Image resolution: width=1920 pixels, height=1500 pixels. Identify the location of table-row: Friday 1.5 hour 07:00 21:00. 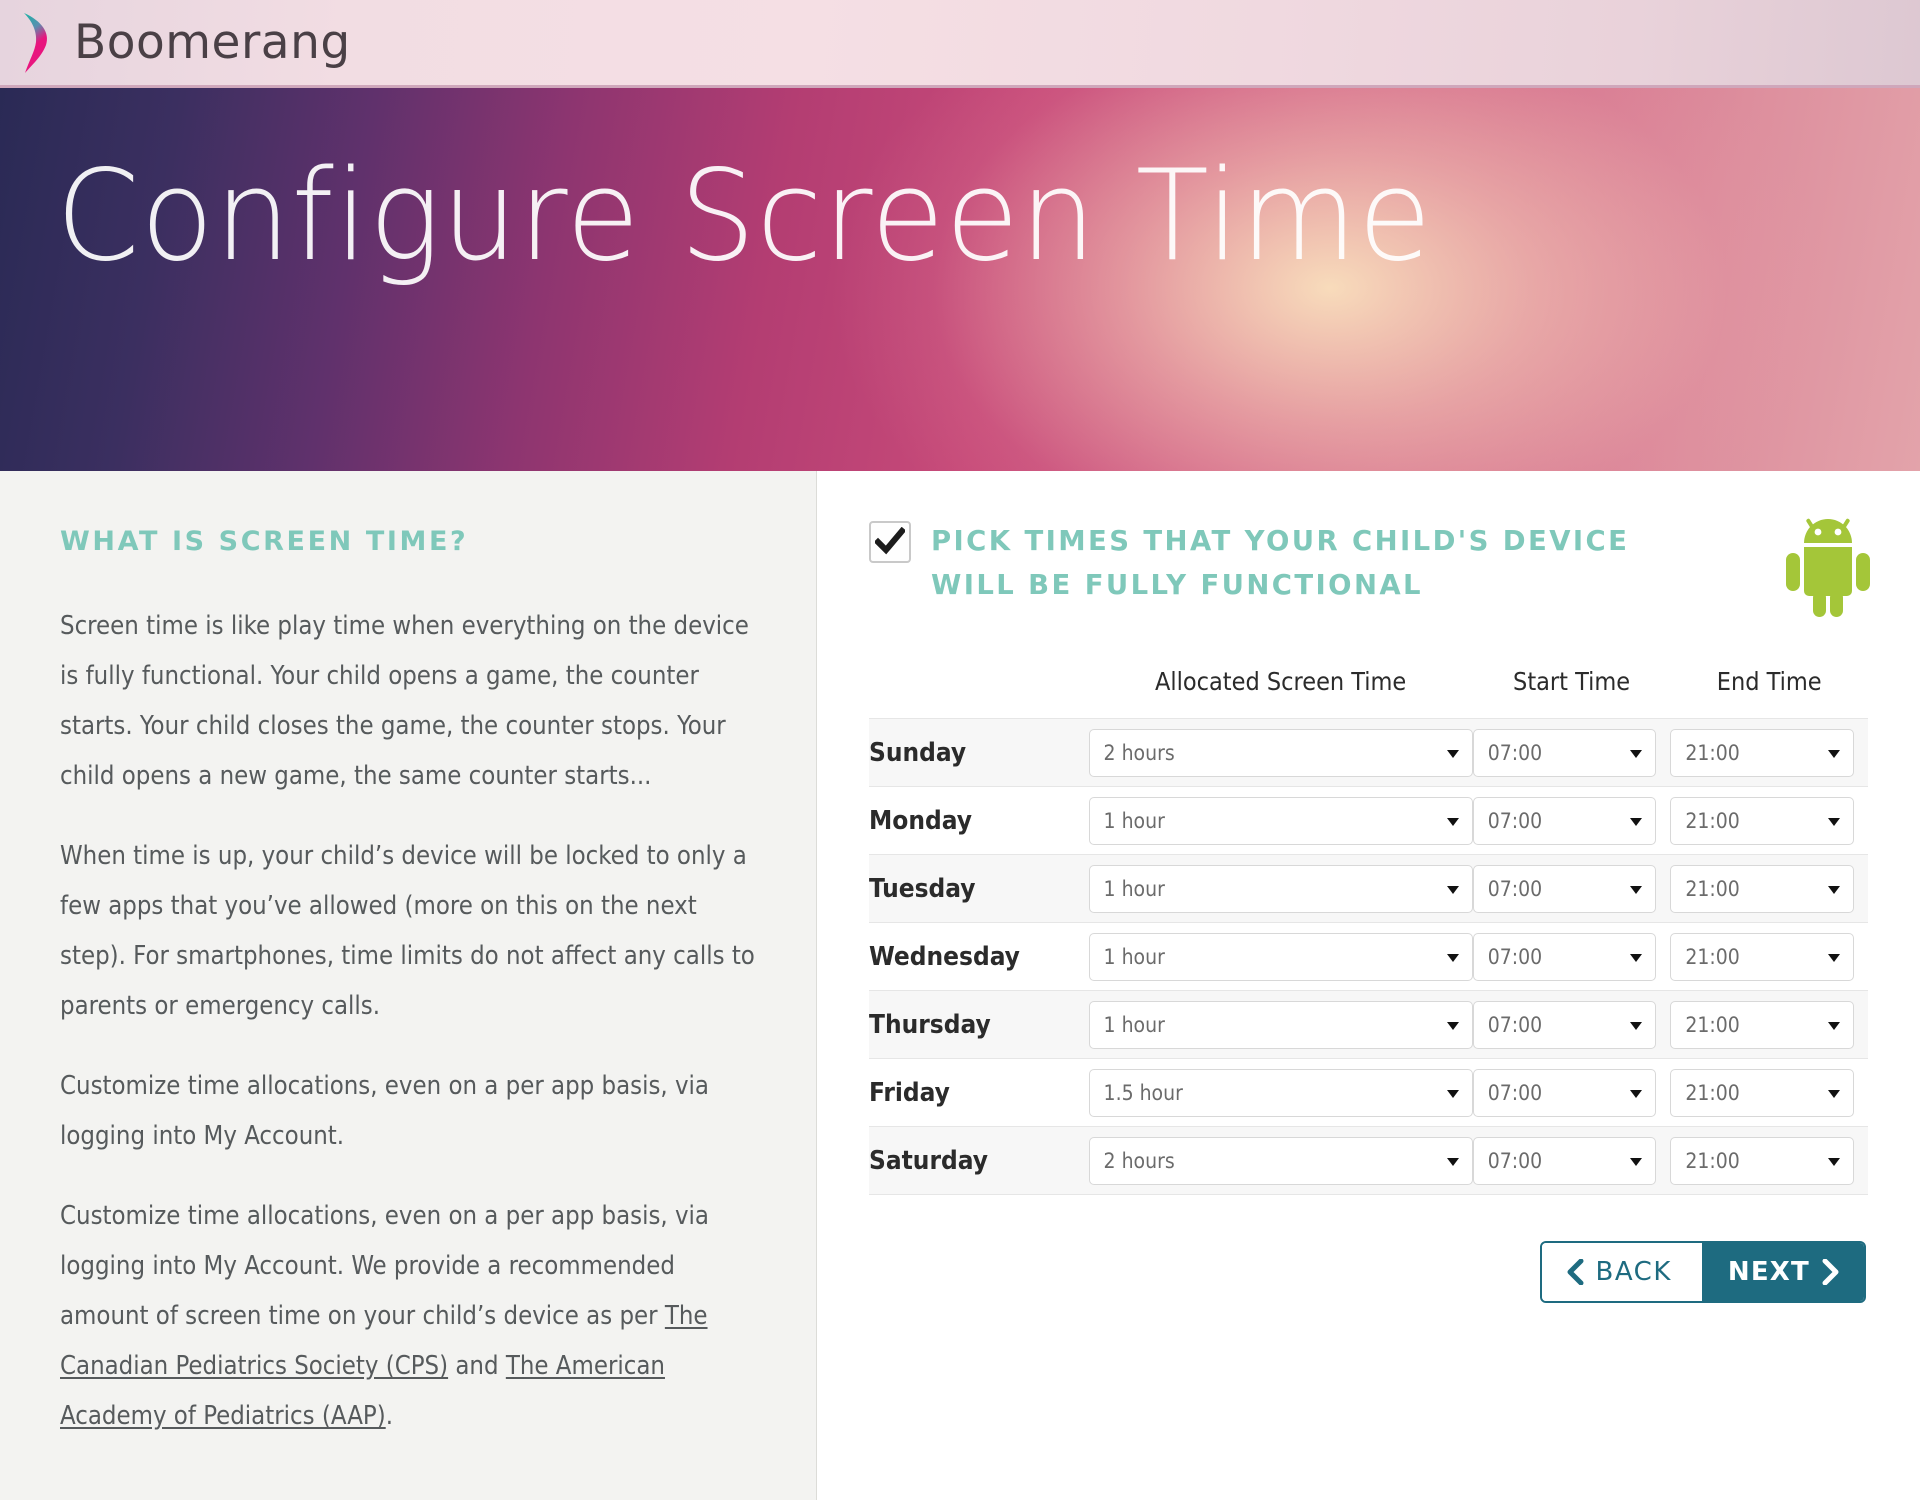
(1368, 1092).